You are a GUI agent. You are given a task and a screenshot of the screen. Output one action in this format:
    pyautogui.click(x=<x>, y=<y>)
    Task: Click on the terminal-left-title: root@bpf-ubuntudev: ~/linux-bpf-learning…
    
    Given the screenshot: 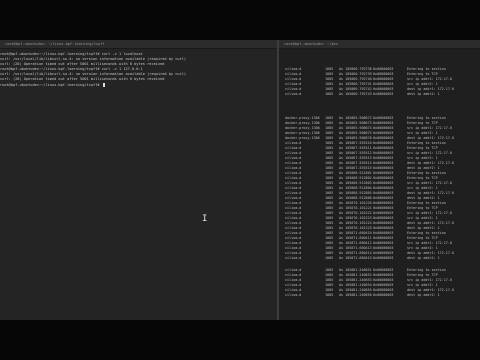 What is the action you would take?
    pyautogui.click(x=138, y=44)
    